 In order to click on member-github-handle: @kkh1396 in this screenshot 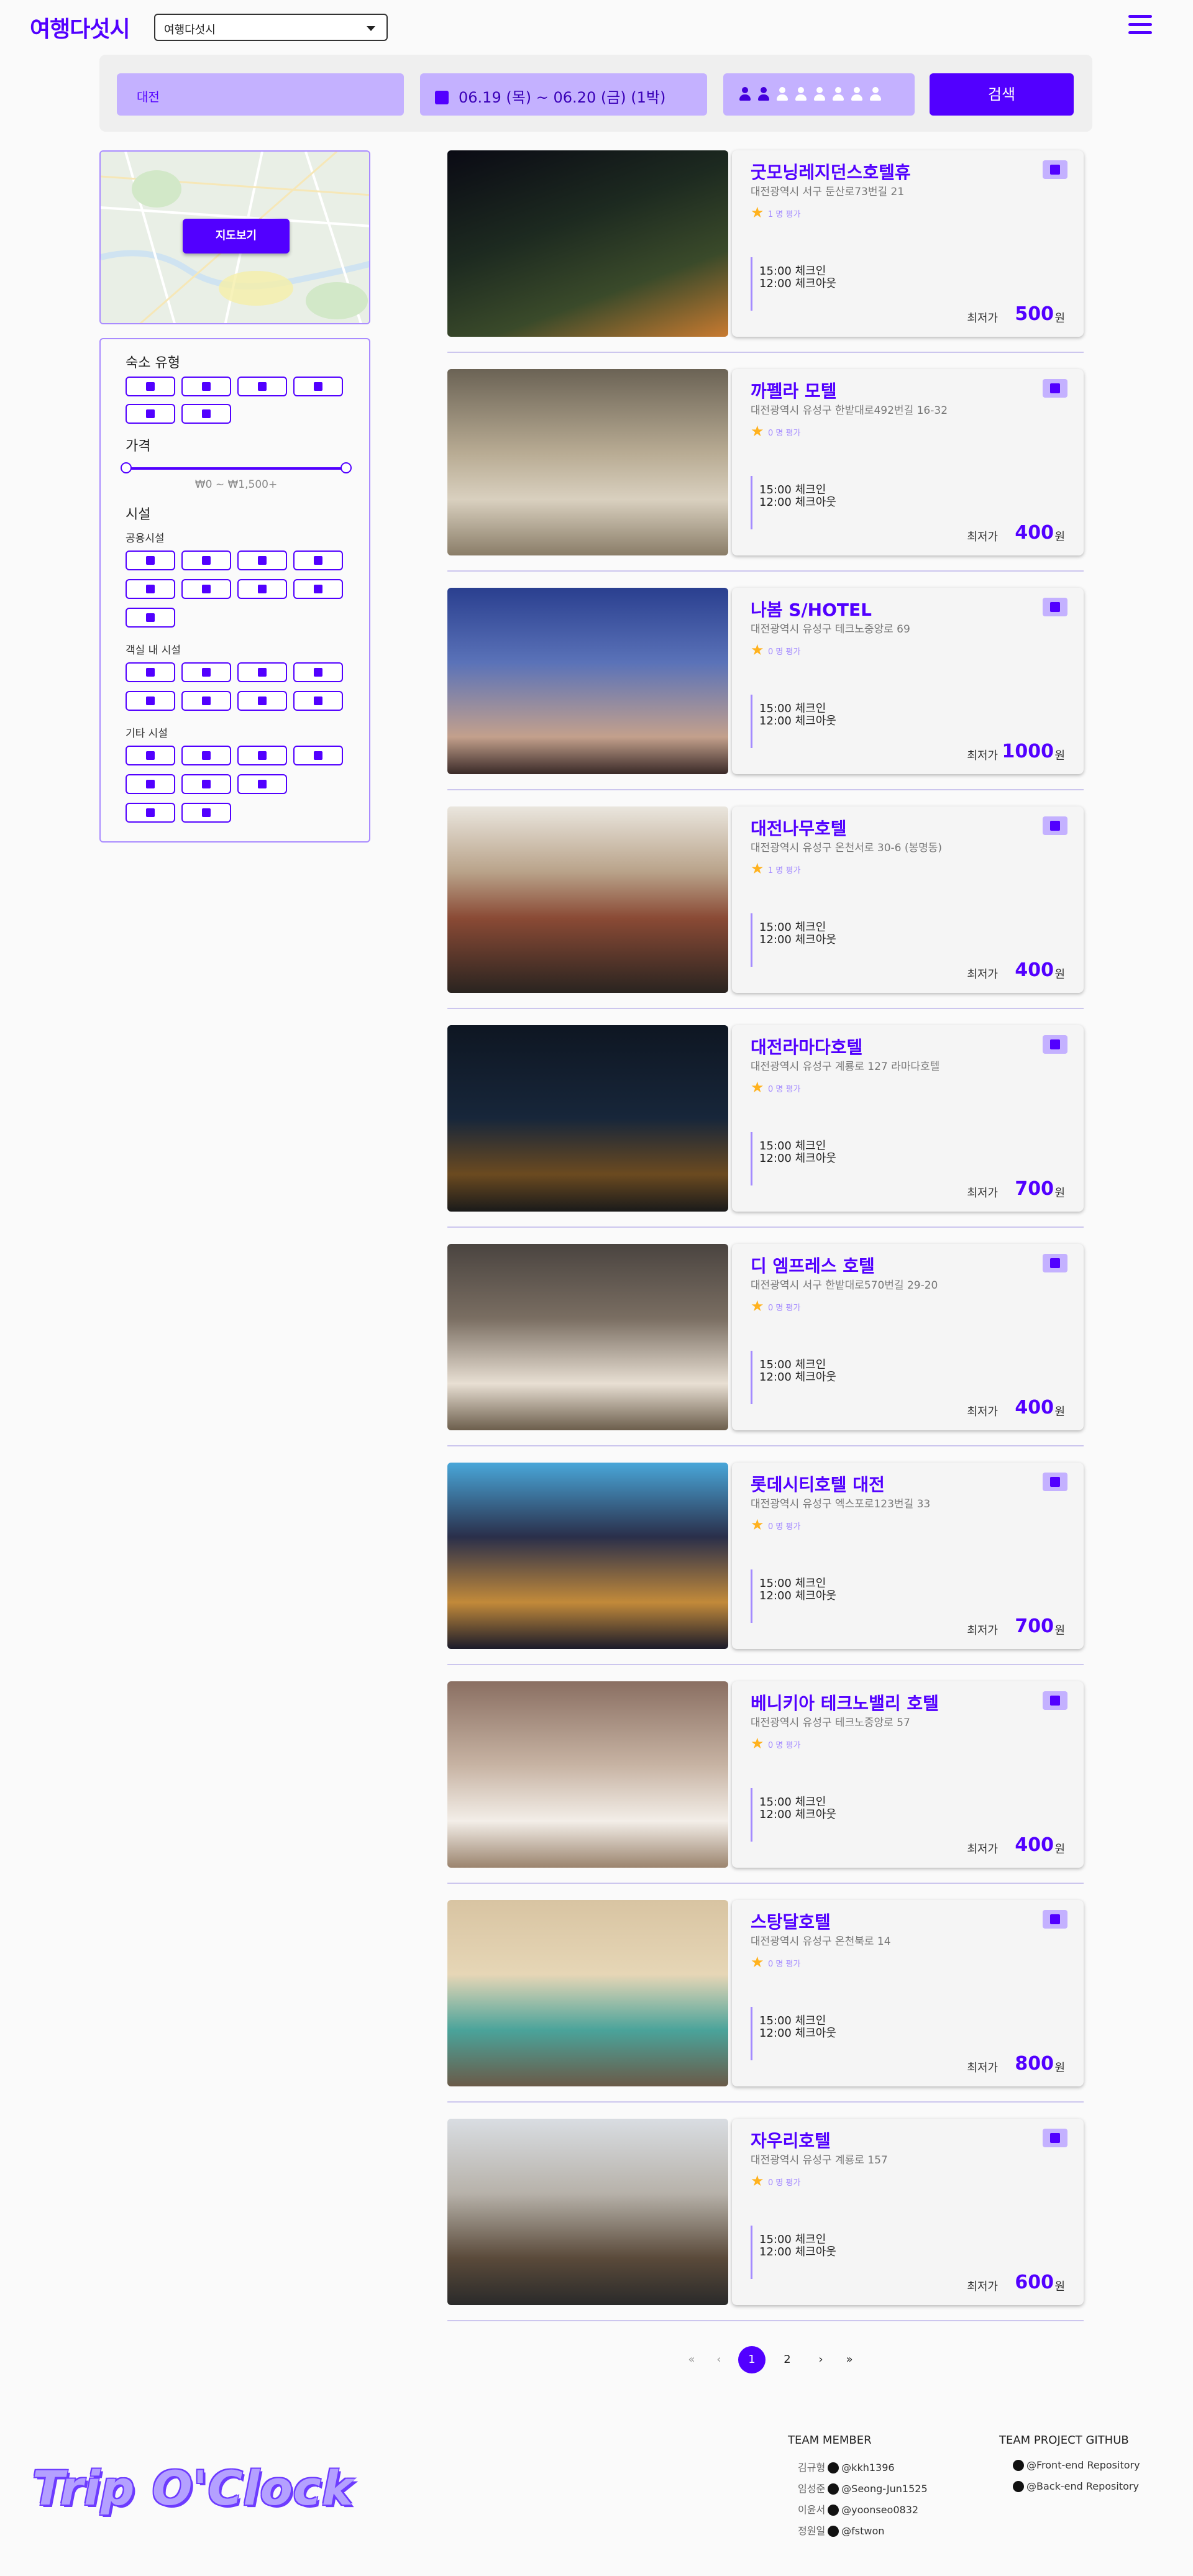, I will do `click(867, 2467)`.